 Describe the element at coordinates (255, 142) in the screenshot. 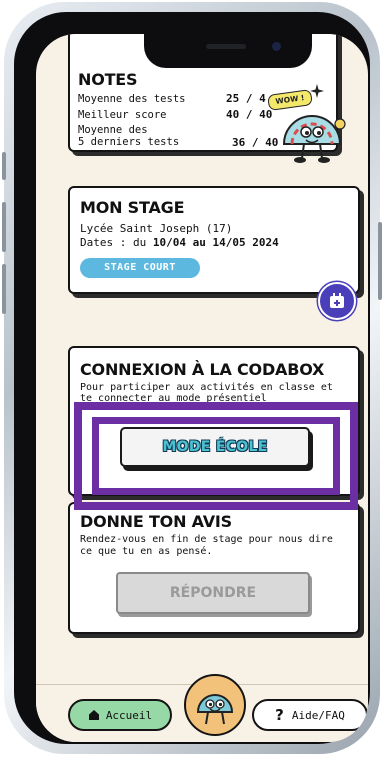

I see `stat-value-last5: 36 / 40` at that location.